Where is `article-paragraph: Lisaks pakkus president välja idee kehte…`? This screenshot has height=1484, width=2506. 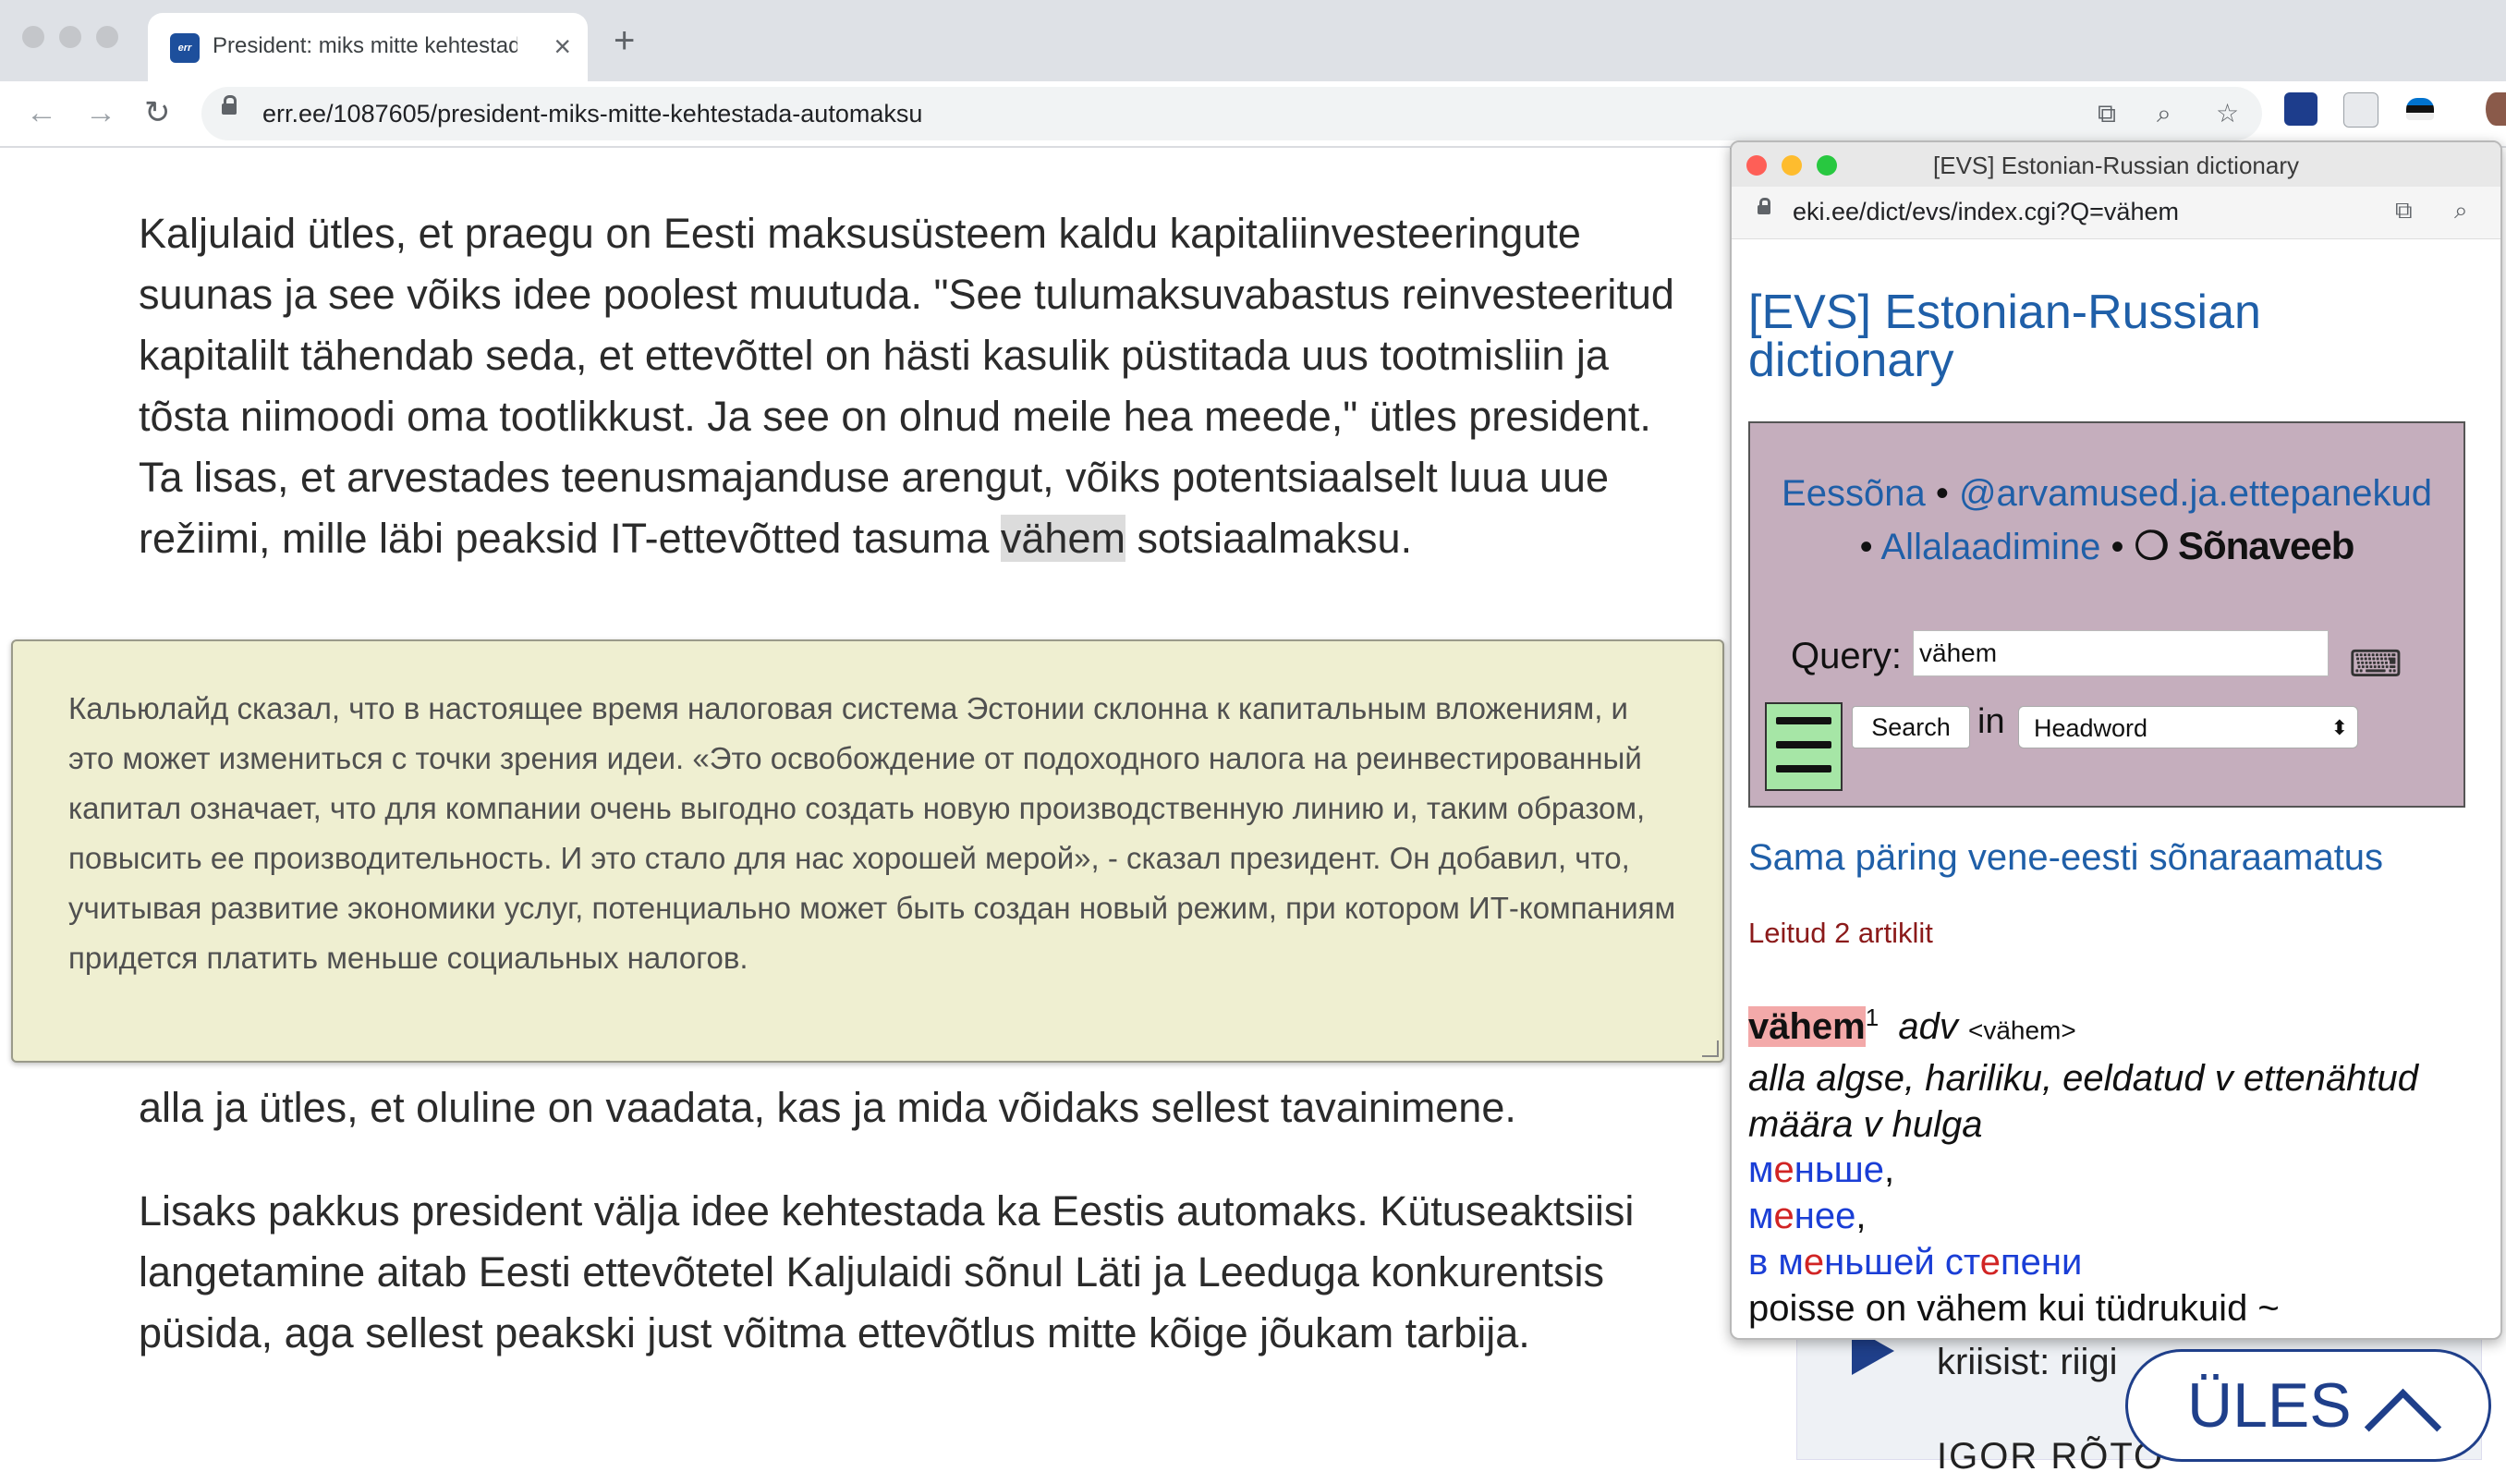 article-paragraph: Lisaks pakkus president välja idee kehte… is located at coordinates (887, 1271).